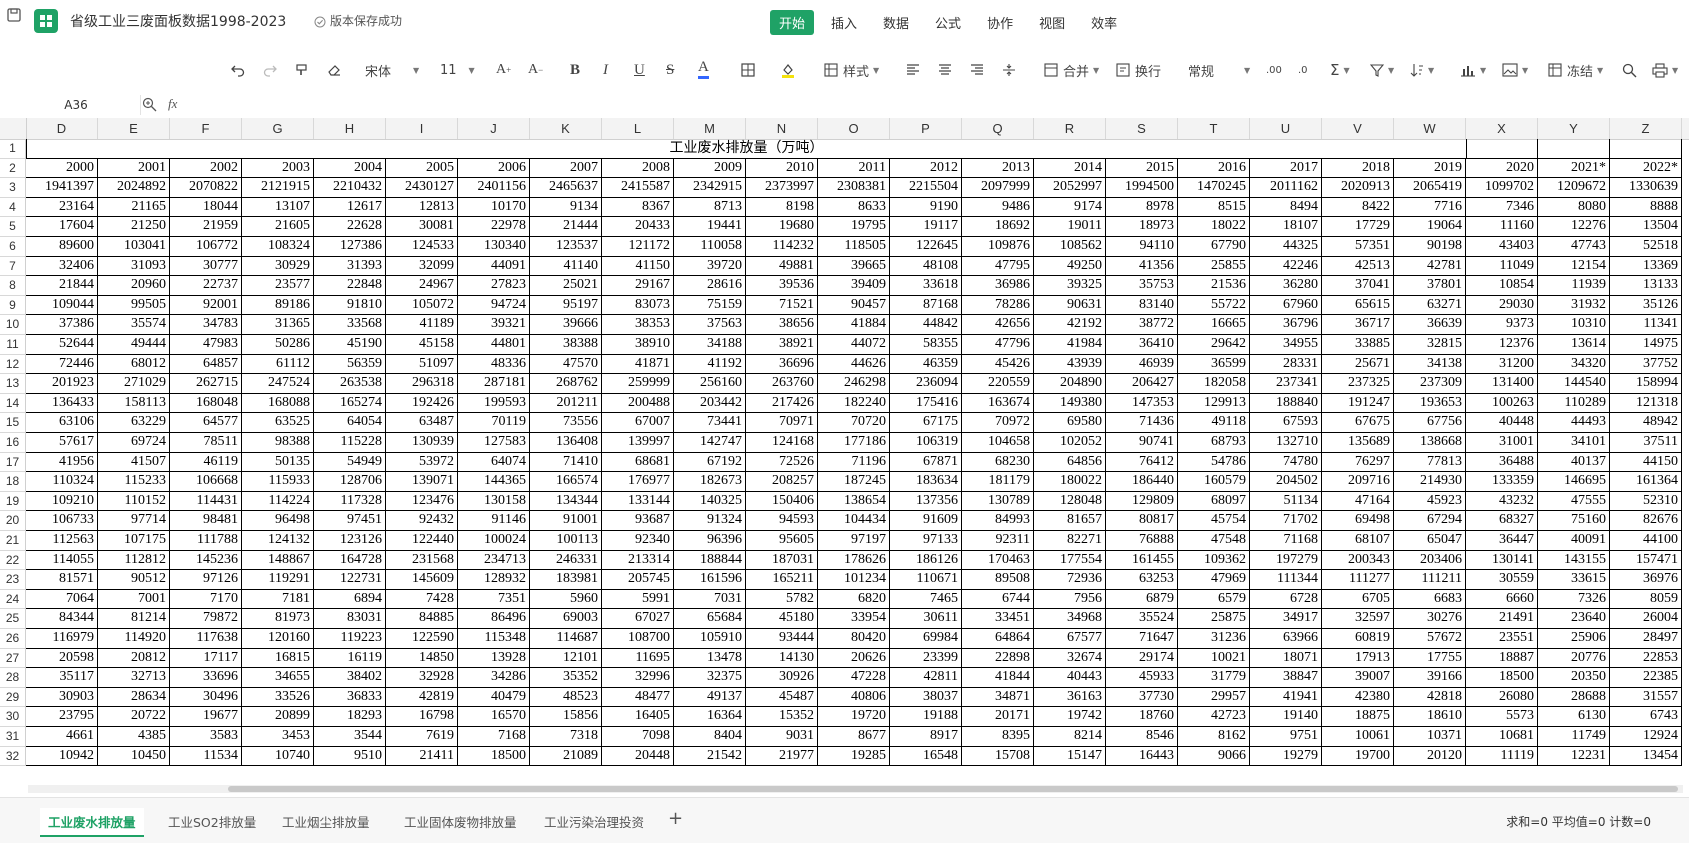 Image resolution: width=1689 pixels, height=843 pixels. I want to click on data-cell: 17913, so click(1358, 658).